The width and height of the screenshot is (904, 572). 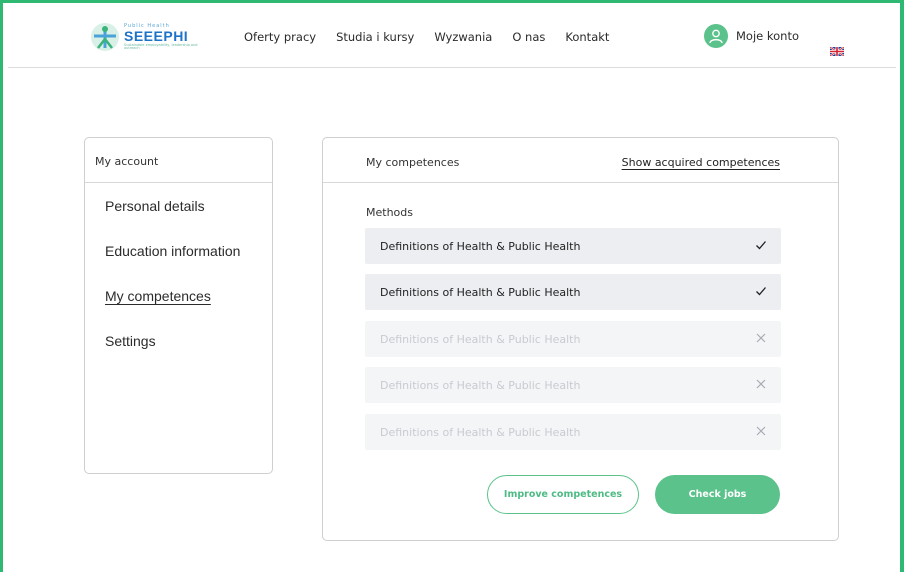 I want to click on sidebar-item-label: My competences, so click(x=158, y=296).